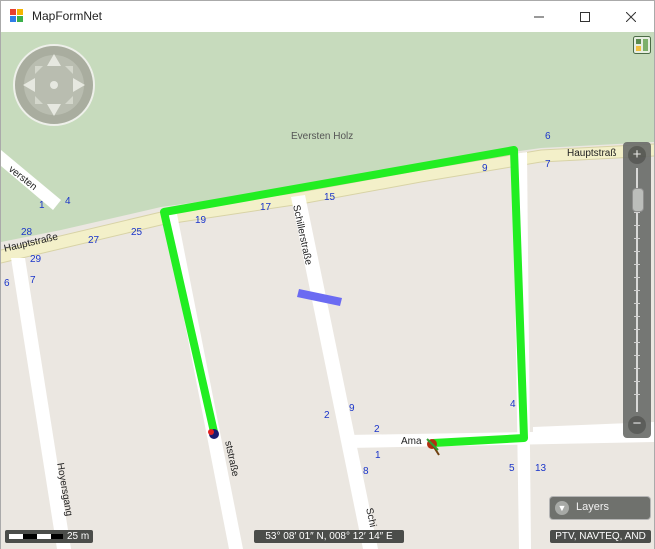 Image resolution: width=655 pixels, height=549 pixels. What do you see at coordinates (642, 45) in the screenshot?
I see `layer-toggle-icon` at bounding box center [642, 45].